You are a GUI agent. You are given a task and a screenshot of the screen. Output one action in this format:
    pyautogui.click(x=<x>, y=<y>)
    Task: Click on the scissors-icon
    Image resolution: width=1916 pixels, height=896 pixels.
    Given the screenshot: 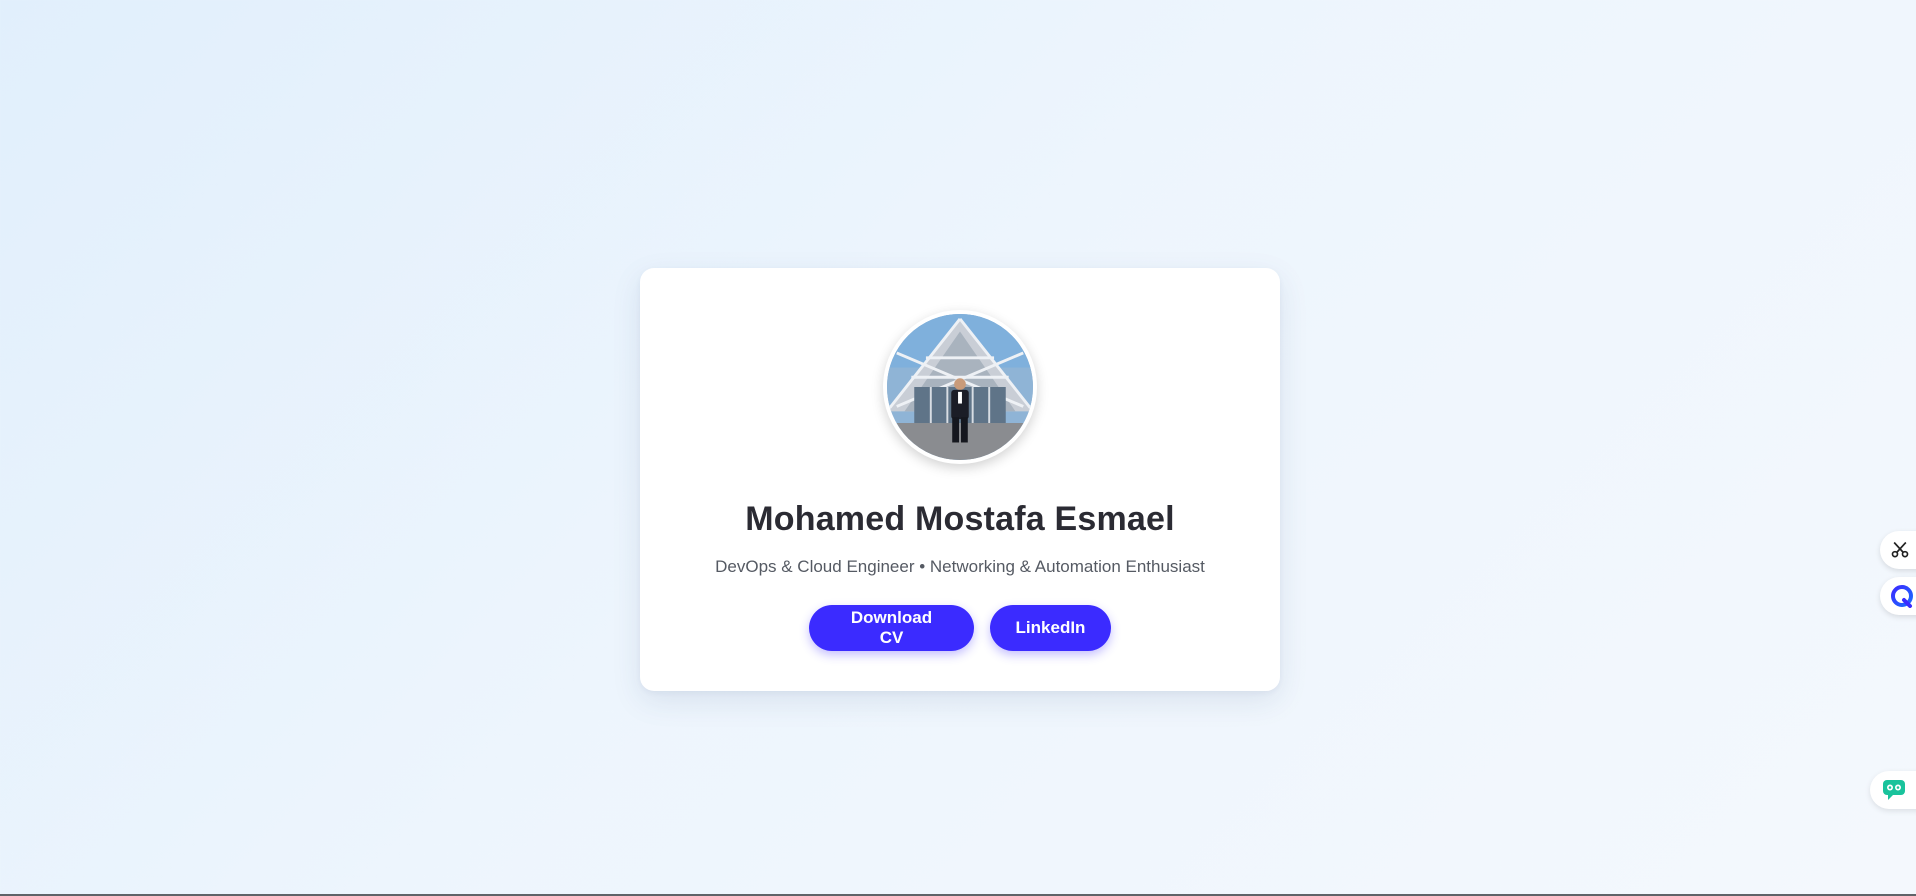 What is the action you would take?
    pyautogui.click(x=1900, y=549)
    